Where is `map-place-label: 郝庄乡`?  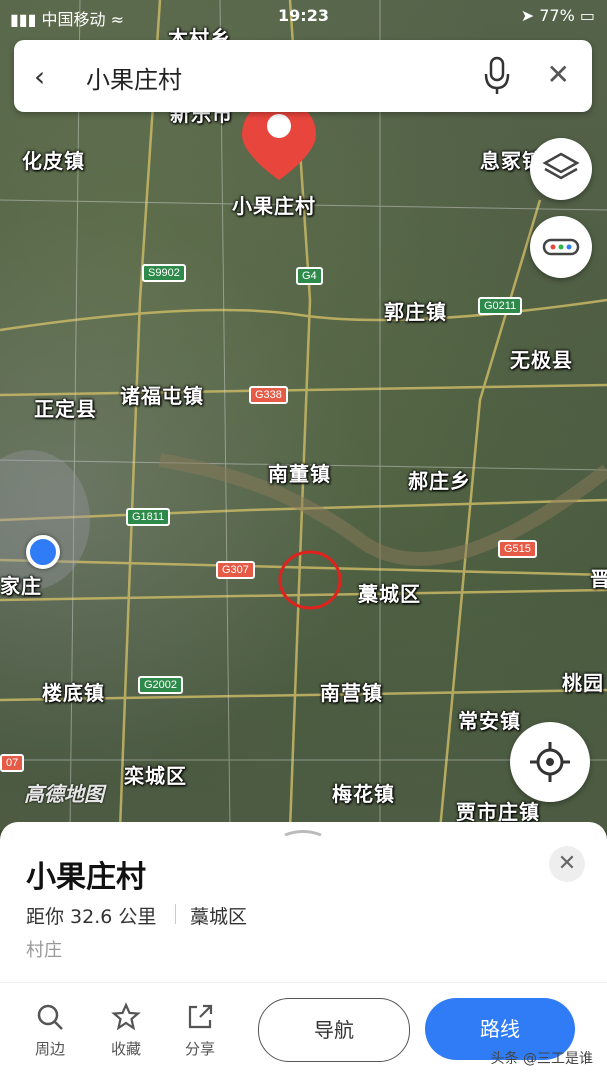
map-place-label: 郝庄乡 is located at coordinates (439, 479).